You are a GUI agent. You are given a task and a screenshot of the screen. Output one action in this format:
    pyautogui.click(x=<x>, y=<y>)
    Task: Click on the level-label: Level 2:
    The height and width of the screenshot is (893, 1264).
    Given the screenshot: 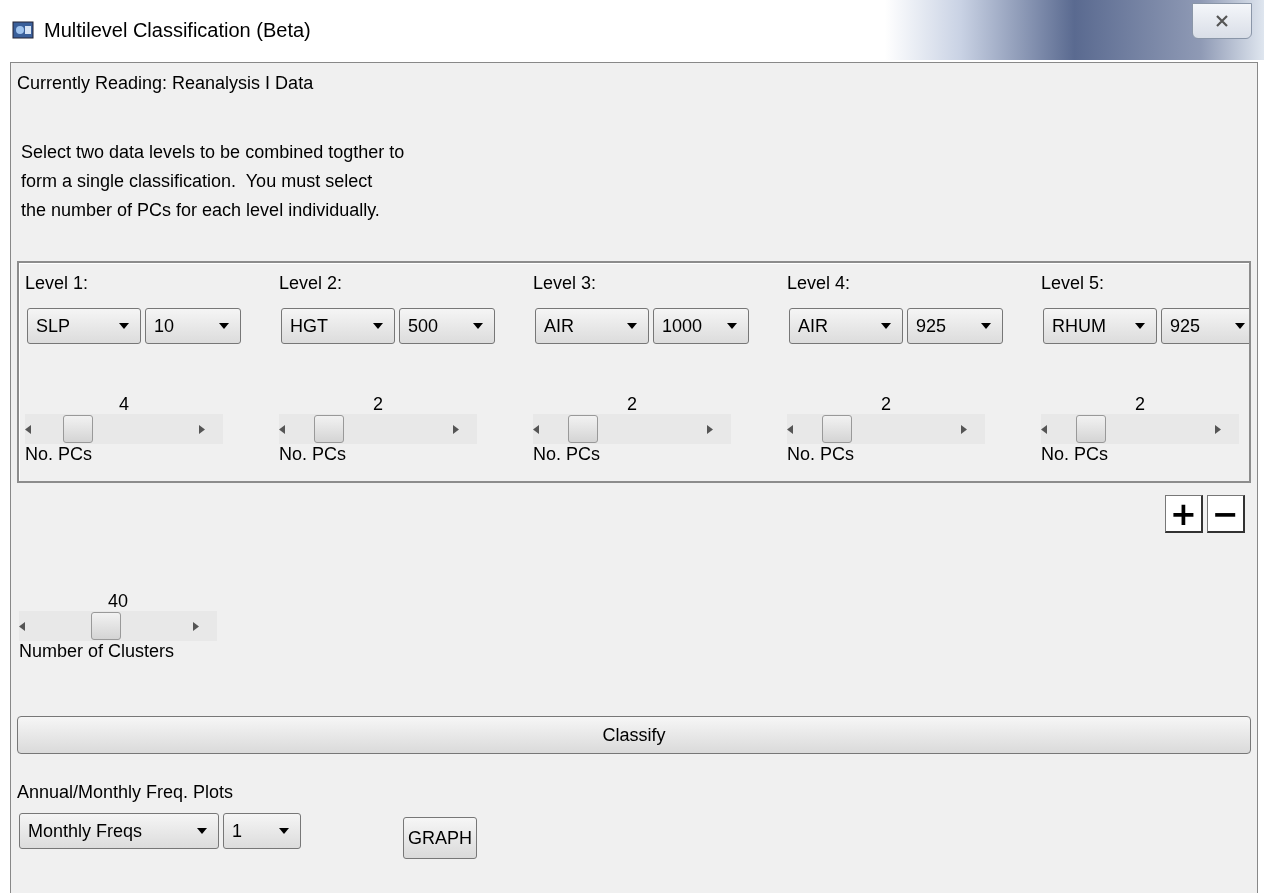 What is the action you would take?
    pyautogui.click(x=311, y=283)
    